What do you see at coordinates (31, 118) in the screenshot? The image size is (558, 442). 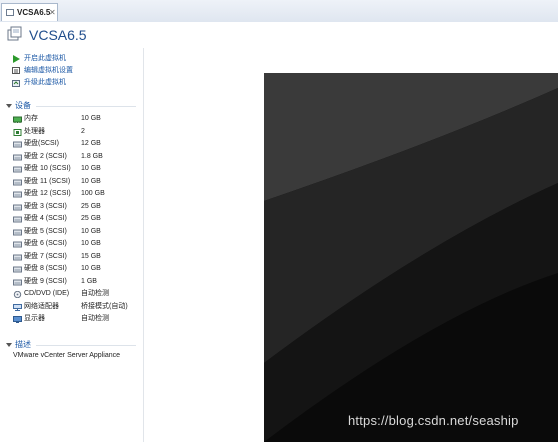 I see `device-name: 内存` at bounding box center [31, 118].